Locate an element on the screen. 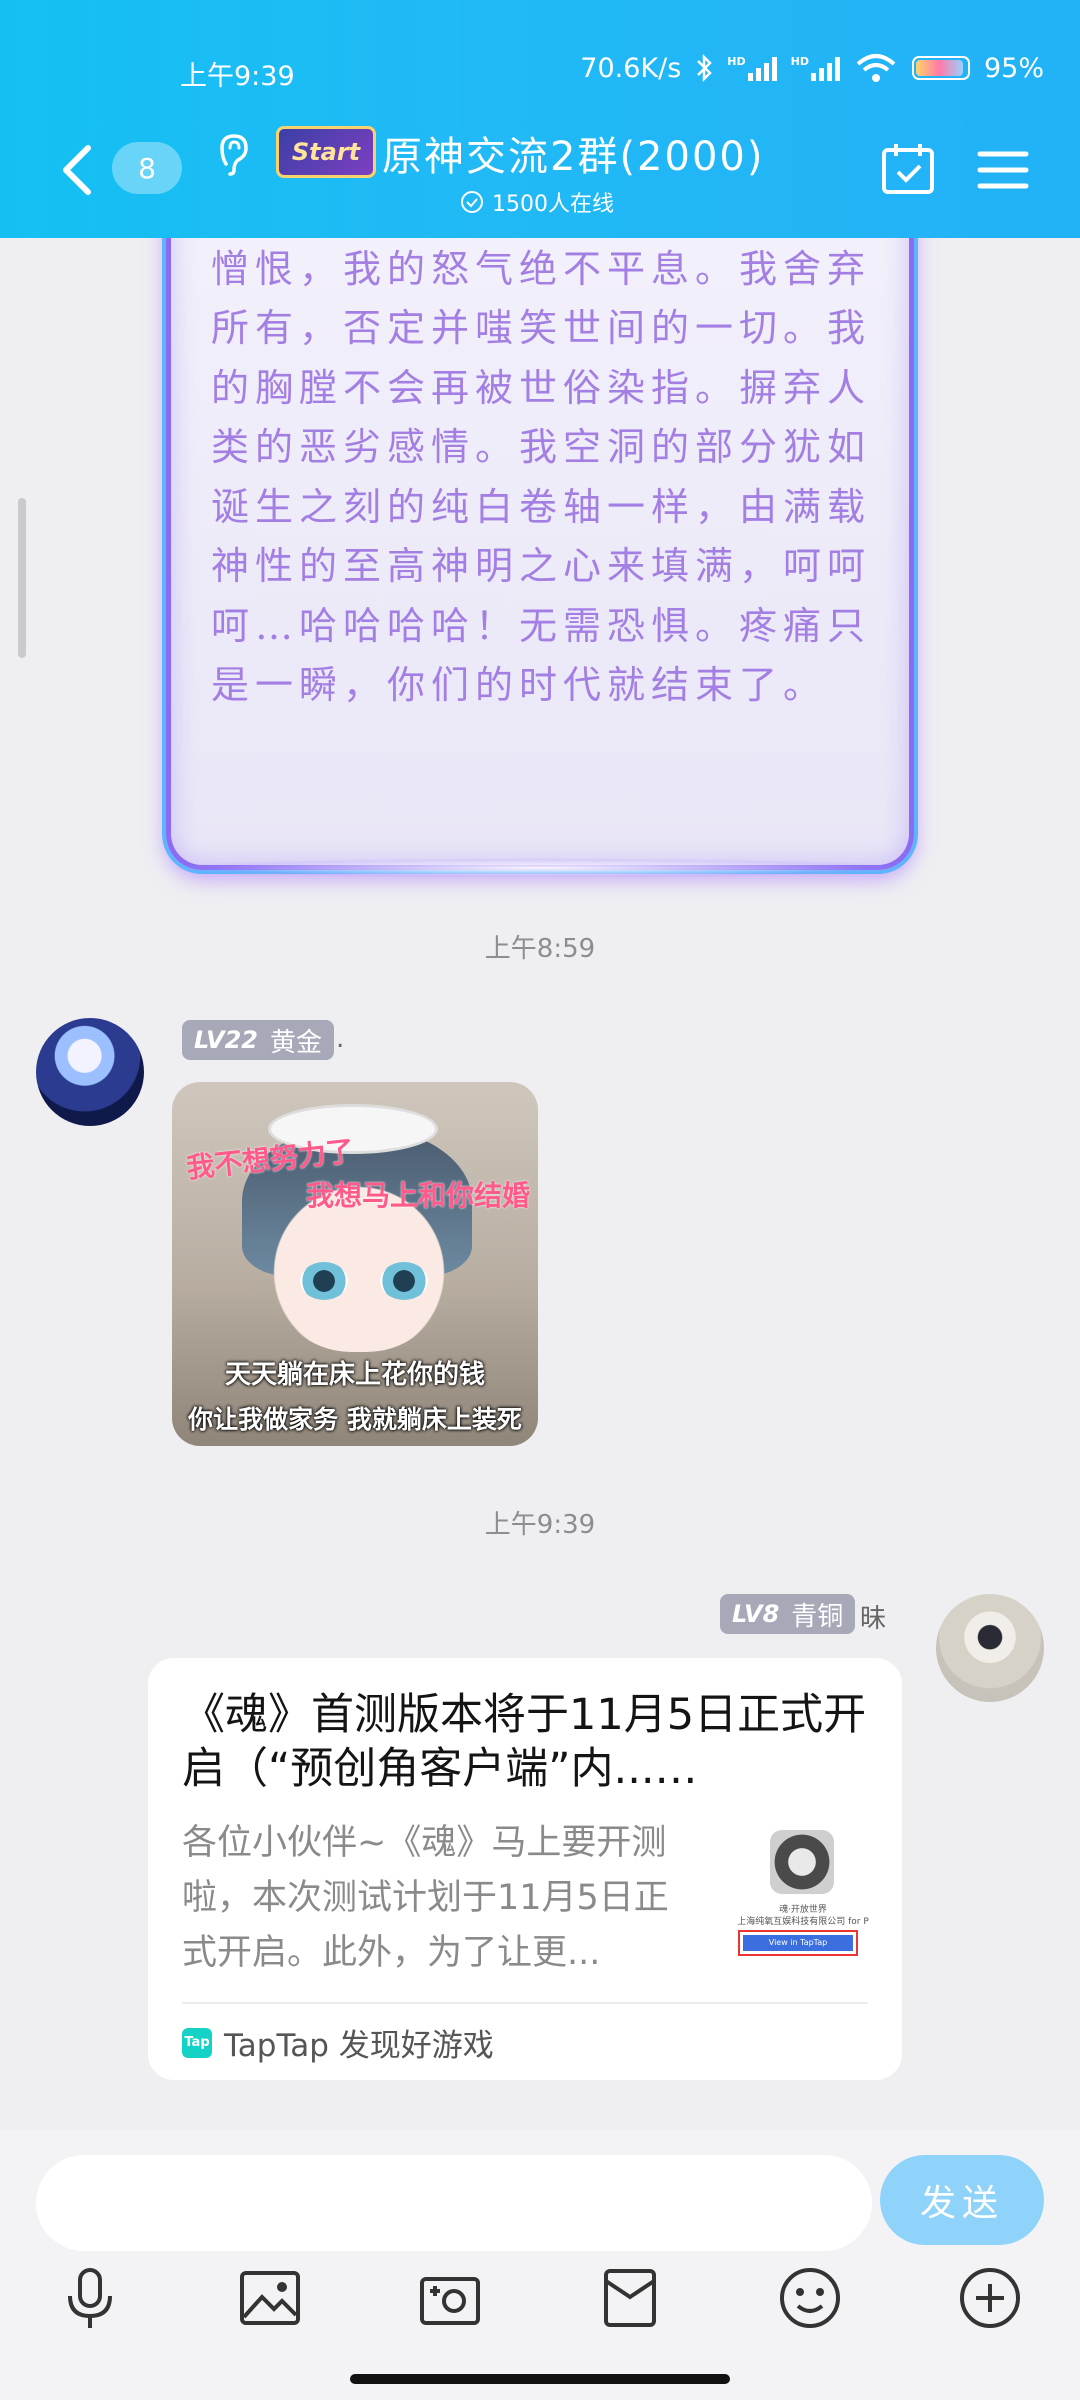 The image size is (1080, 2400). bluetooth-icon is located at coordinates (705, 68).